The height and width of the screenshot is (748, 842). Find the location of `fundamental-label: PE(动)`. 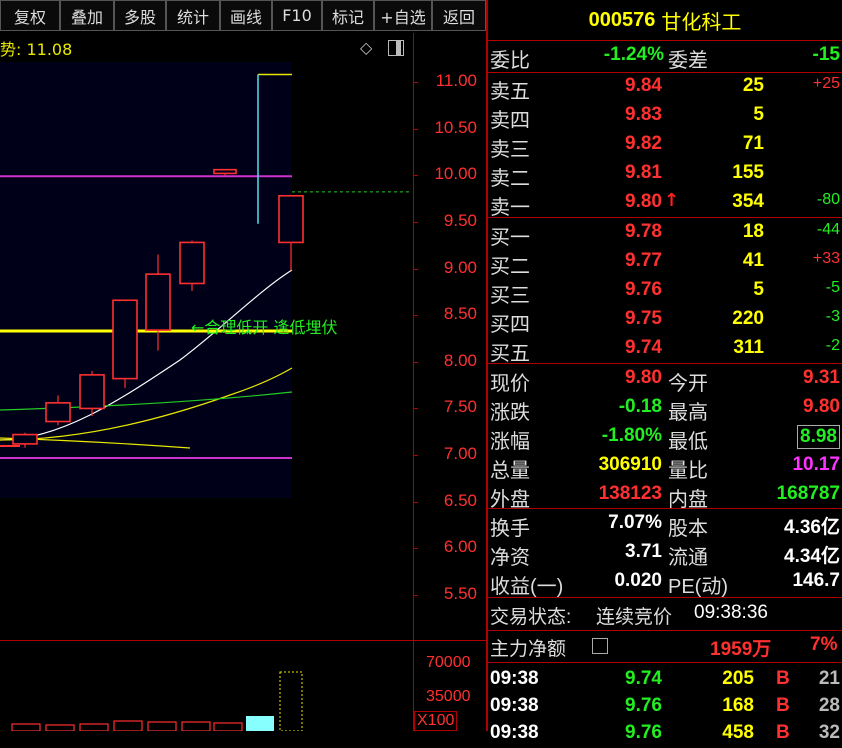

fundamental-label: PE(动) is located at coordinates (698, 587).